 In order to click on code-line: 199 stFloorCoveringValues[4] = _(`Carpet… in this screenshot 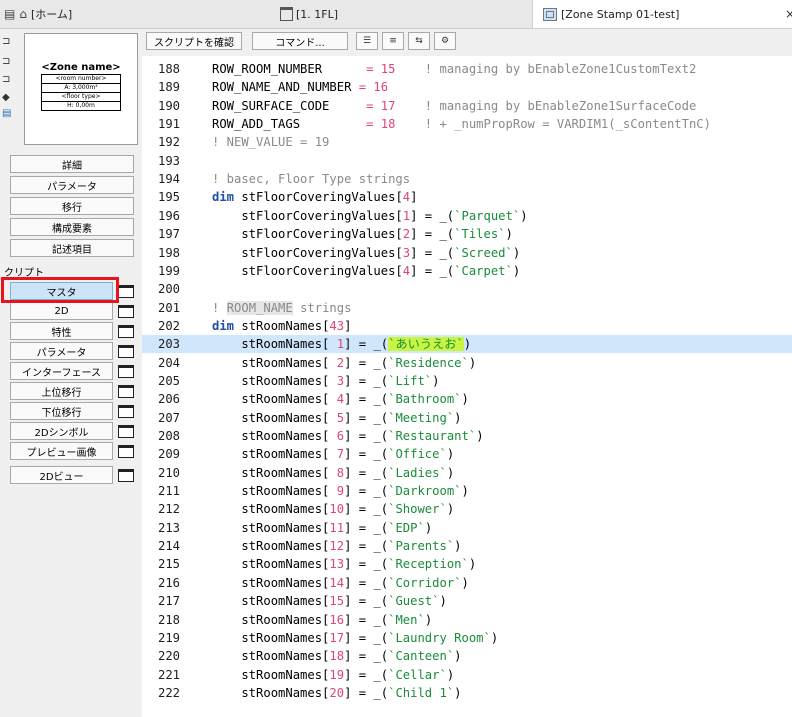, I will do `click(467, 271)`.